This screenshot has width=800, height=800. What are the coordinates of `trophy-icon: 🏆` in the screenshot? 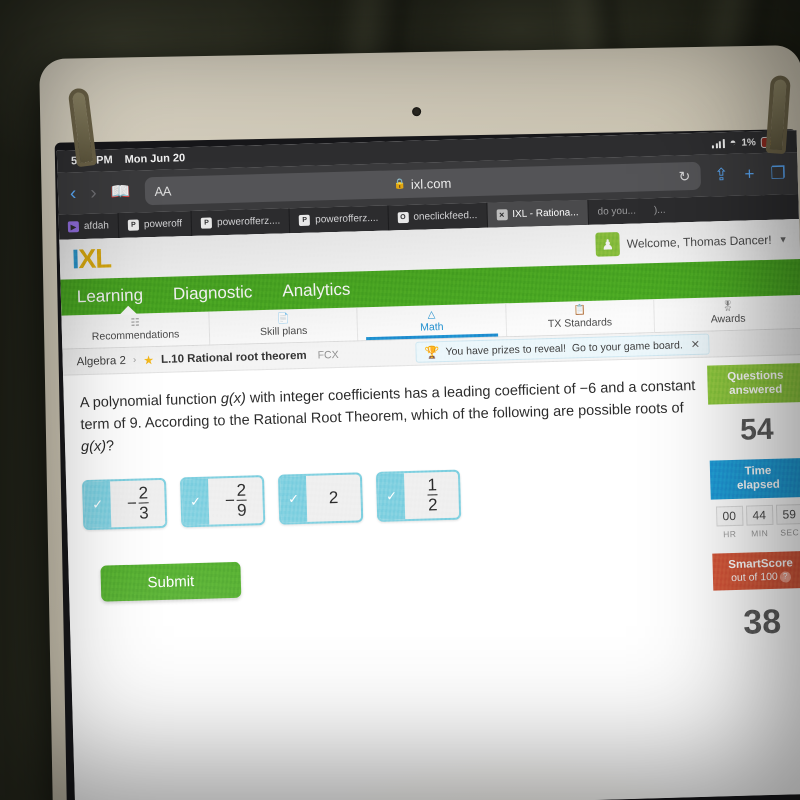 It's located at (432, 352).